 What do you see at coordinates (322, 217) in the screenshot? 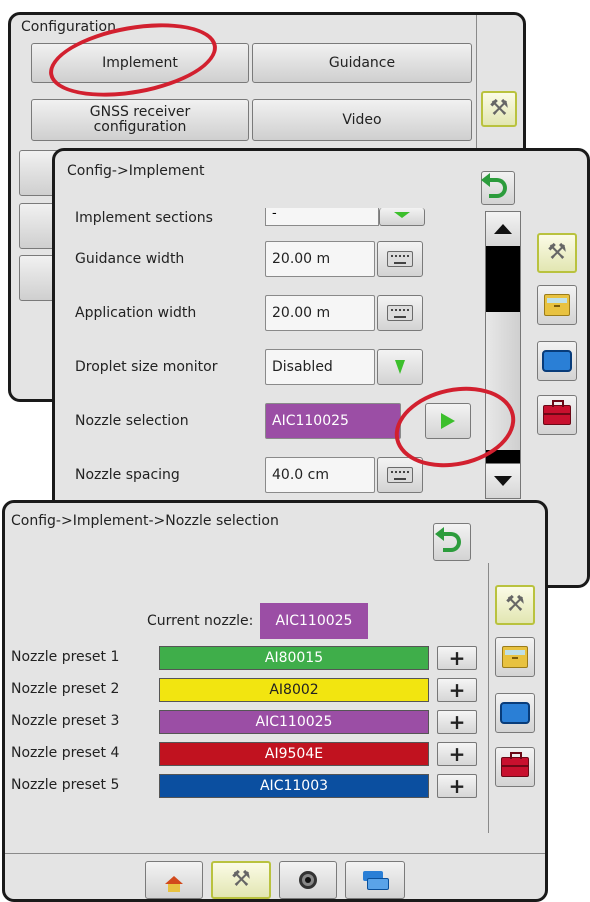
I see `implement-sections-field: -` at bounding box center [322, 217].